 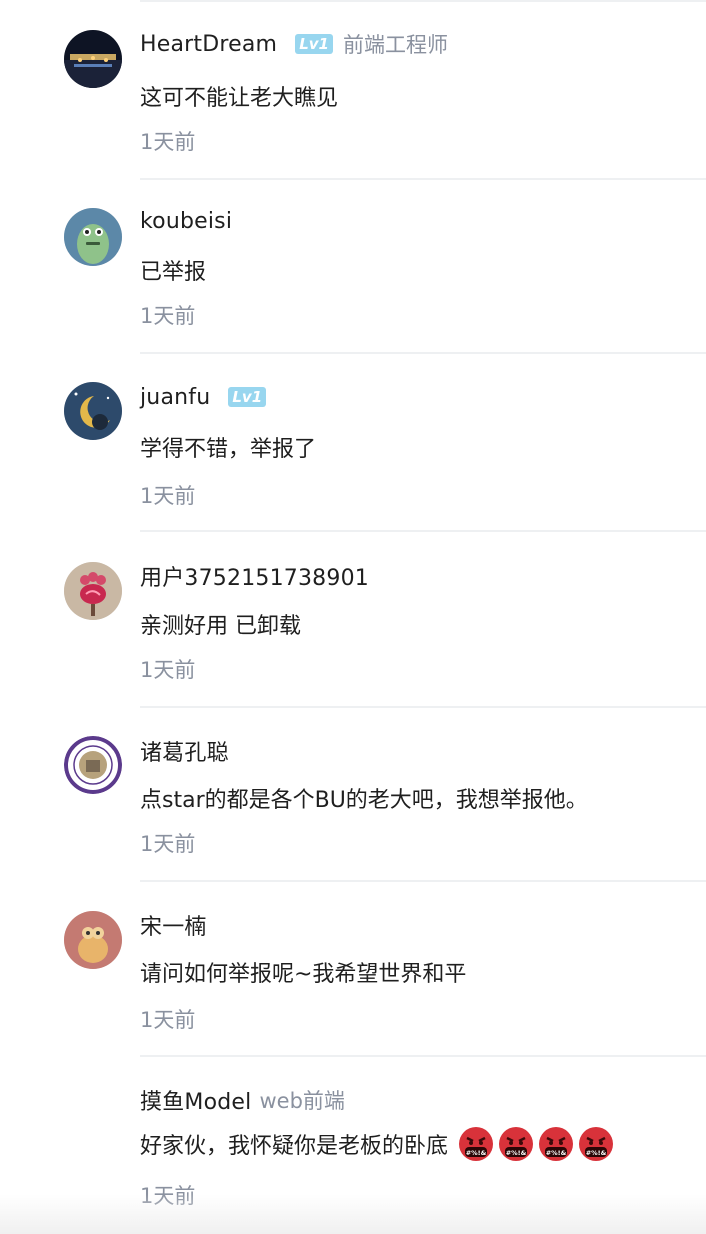 What do you see at coordinates (208, 44) in the screenshot?
I see `username: HeartDream` at bounding box center [208, 44].